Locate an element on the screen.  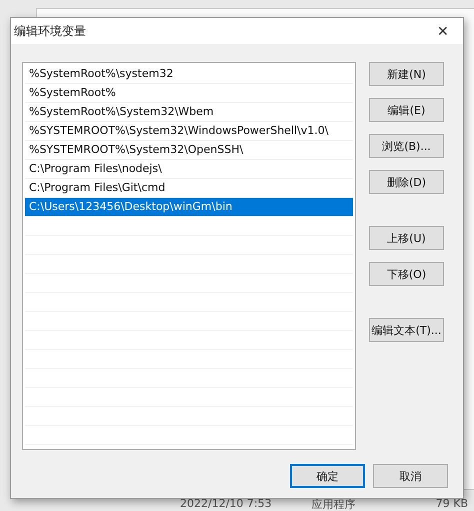
action-button: 编辑(E) is located at coordinates (406, 110).